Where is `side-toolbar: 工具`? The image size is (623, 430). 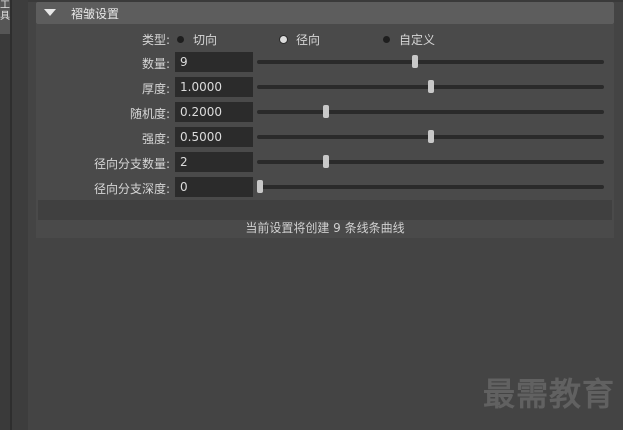
side-toolbar: 工具 is located at coordinates (5, 215).